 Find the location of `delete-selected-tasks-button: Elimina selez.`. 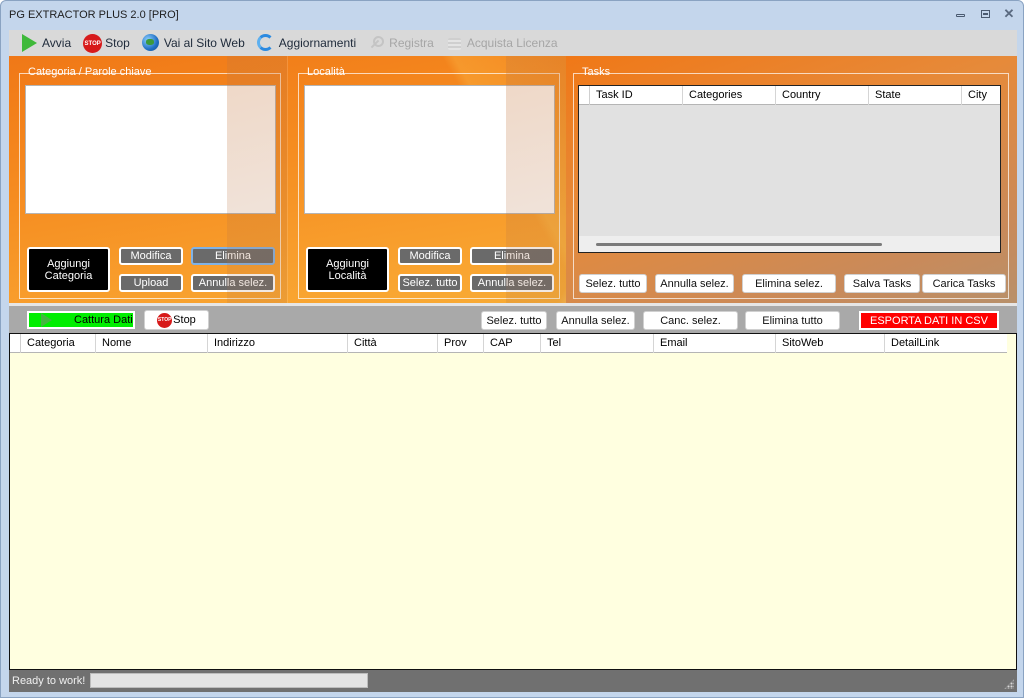

delete-selected-tasks-button: Elimina selez. is located at coordinates (789, 283).